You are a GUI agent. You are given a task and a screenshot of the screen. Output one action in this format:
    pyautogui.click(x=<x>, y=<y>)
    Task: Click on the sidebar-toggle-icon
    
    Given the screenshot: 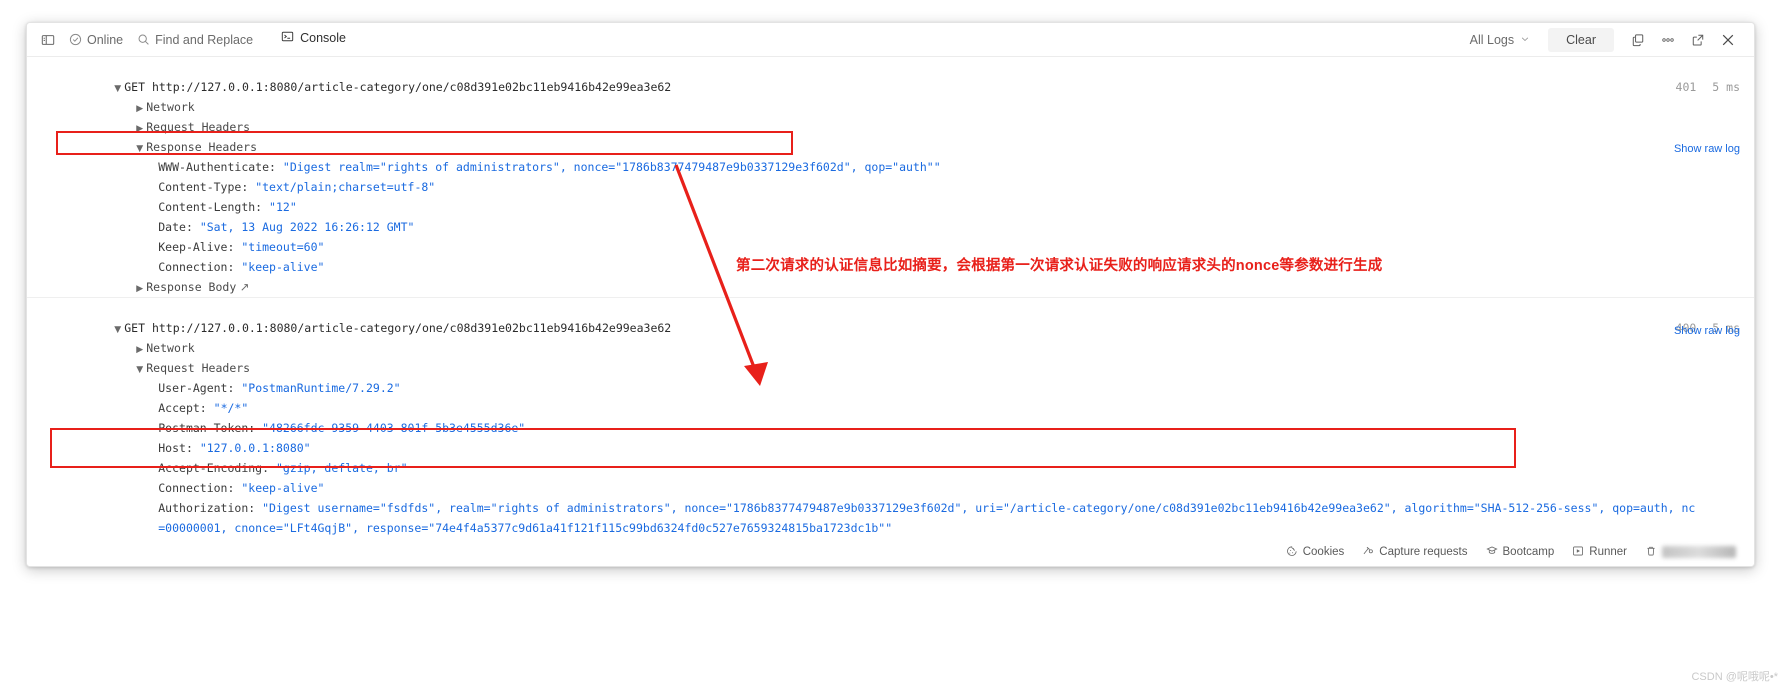 What is the action you would take?
    pyautogui.click(x=48, y=40)
    